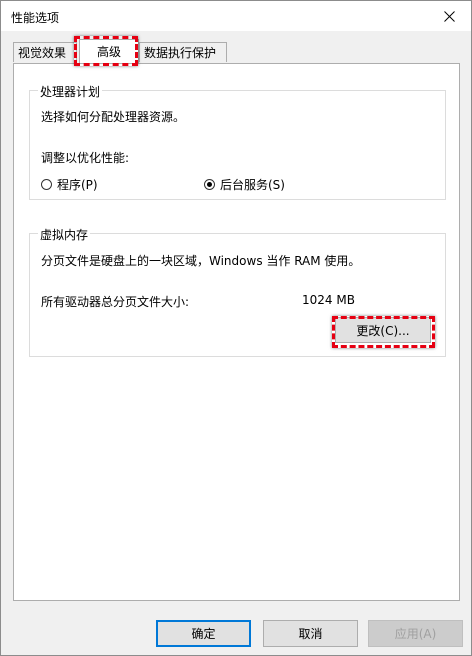 Image resolution: width=472 pixels, height=656 pixels. I want to click on total-paging-file-label: 所有驱动器总分页文件大小:, so click(115, 302).